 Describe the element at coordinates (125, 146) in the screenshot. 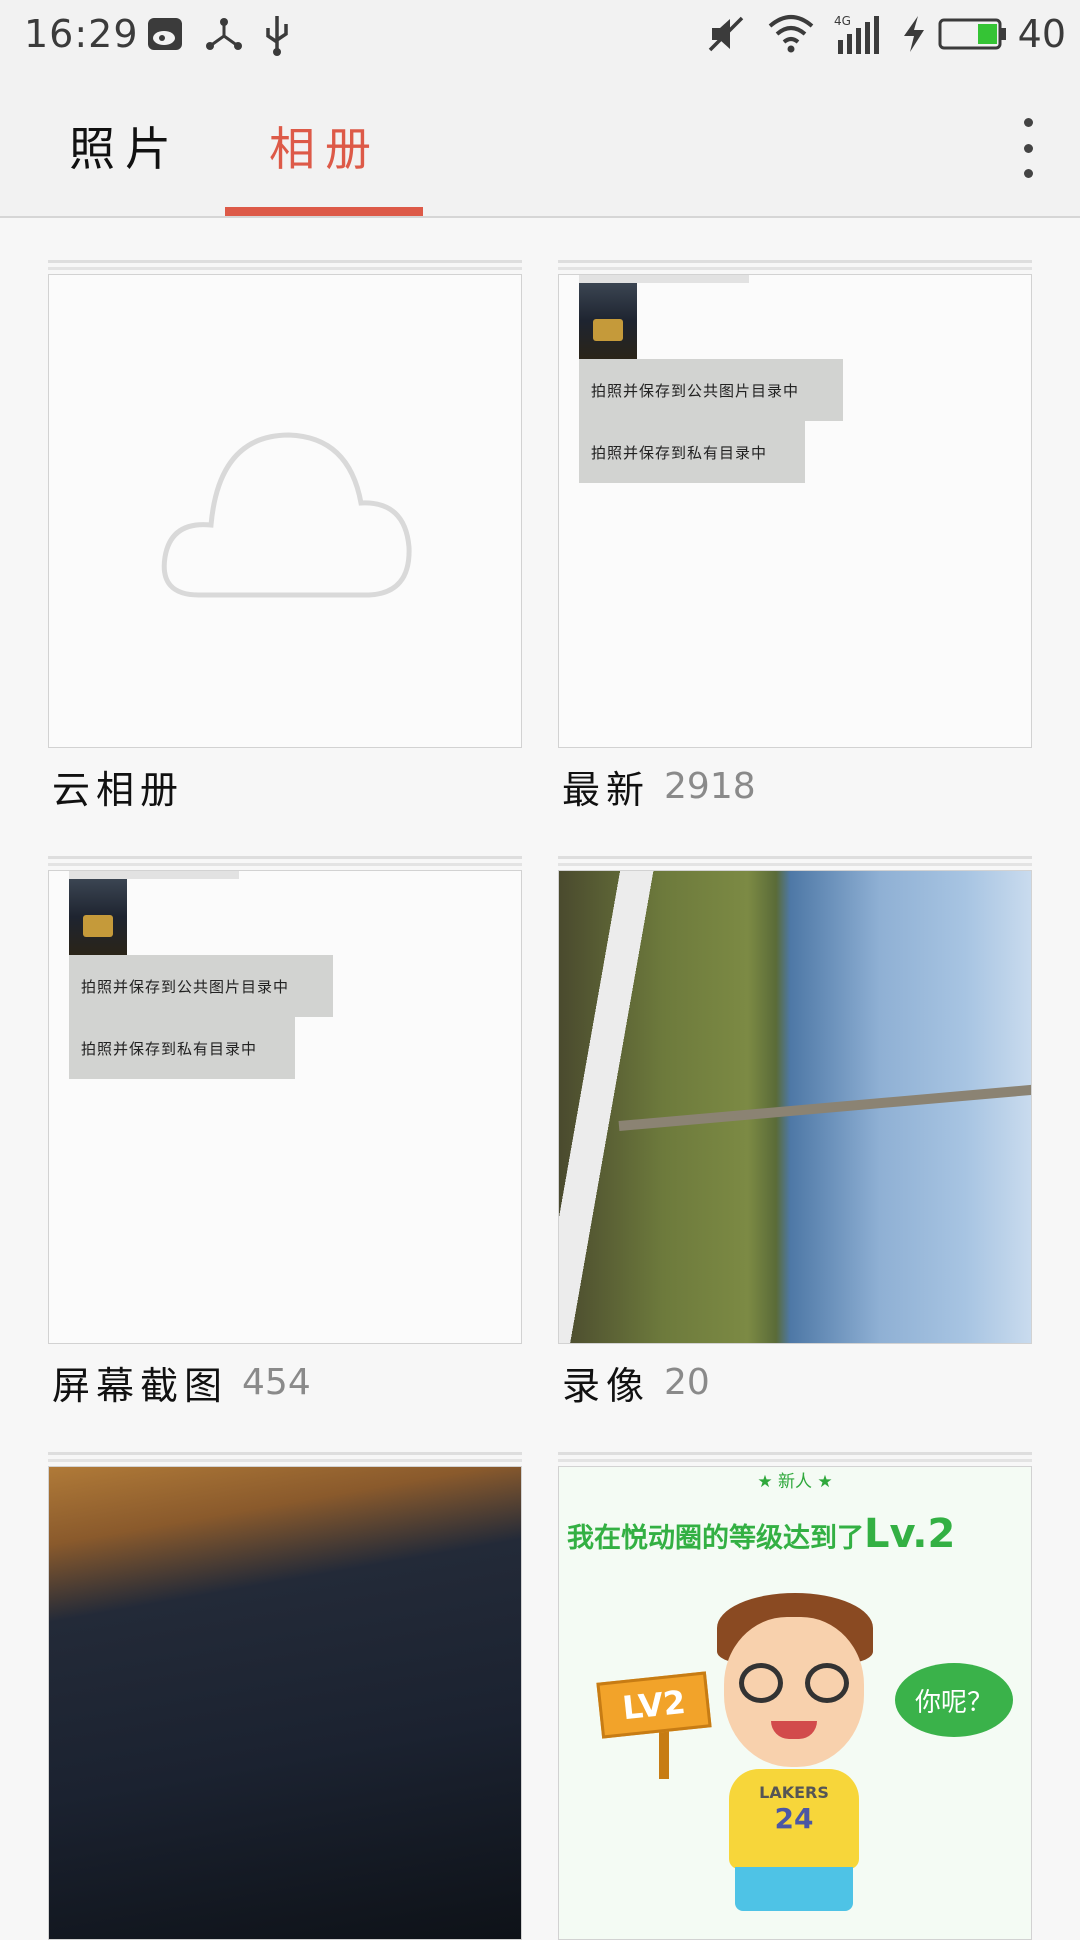

I see `tab-photos: 照片` at that location.